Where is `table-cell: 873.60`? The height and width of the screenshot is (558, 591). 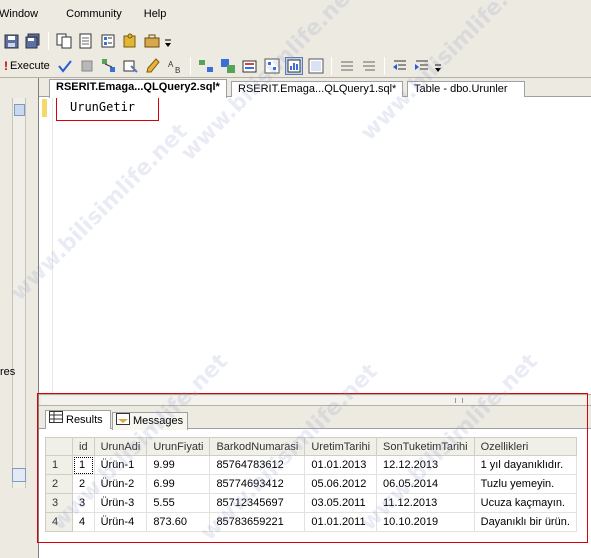
table-cell: 873.60 is located at coordinates (178, 522).